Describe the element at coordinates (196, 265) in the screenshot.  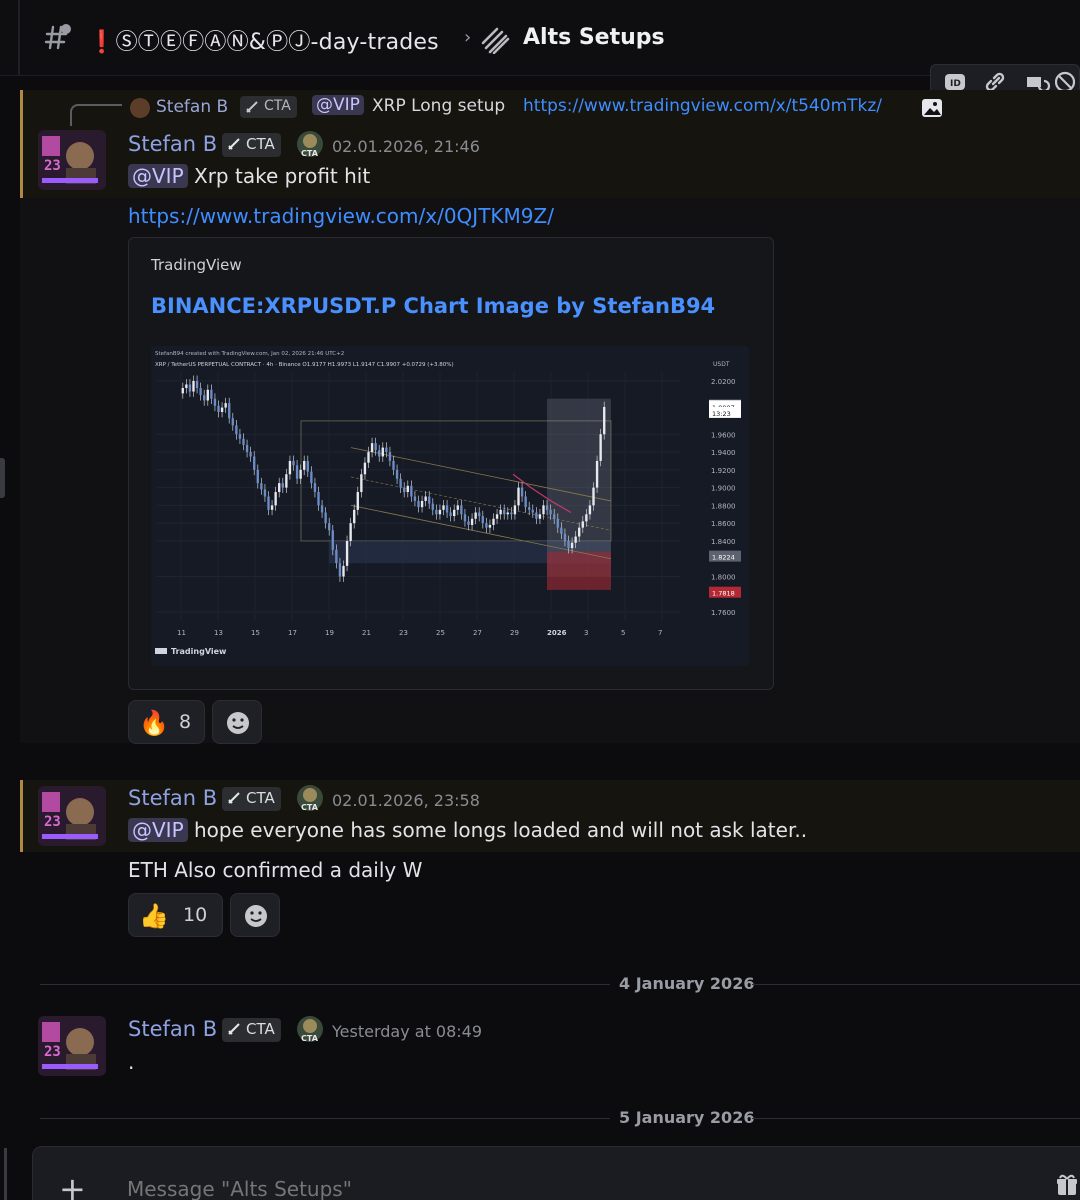
I see `embed-provider: TradingView` at that location.